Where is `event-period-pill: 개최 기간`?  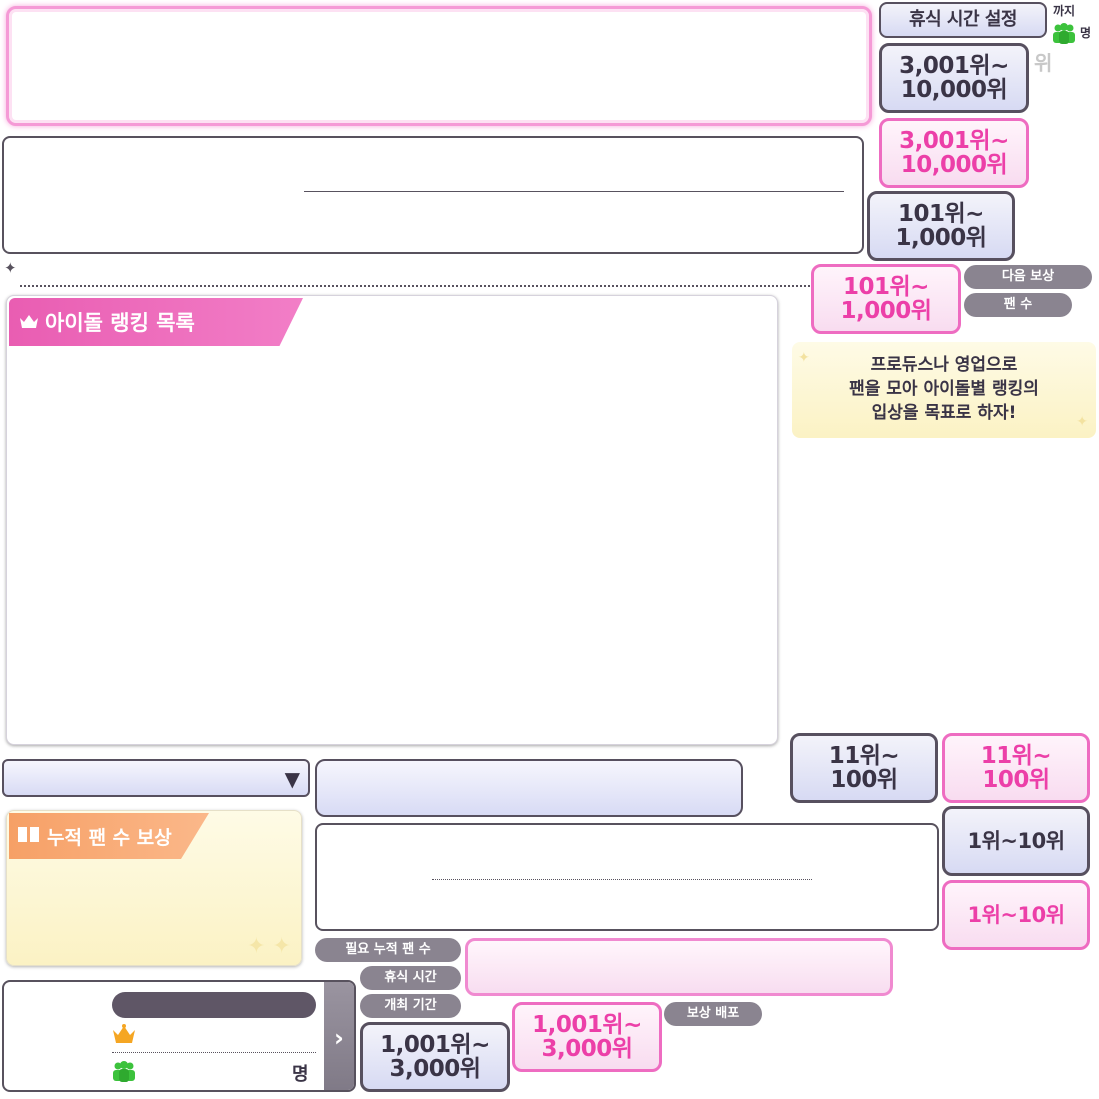 event-period-pill: 개최 기간 is located at coordinates (410, 1006).